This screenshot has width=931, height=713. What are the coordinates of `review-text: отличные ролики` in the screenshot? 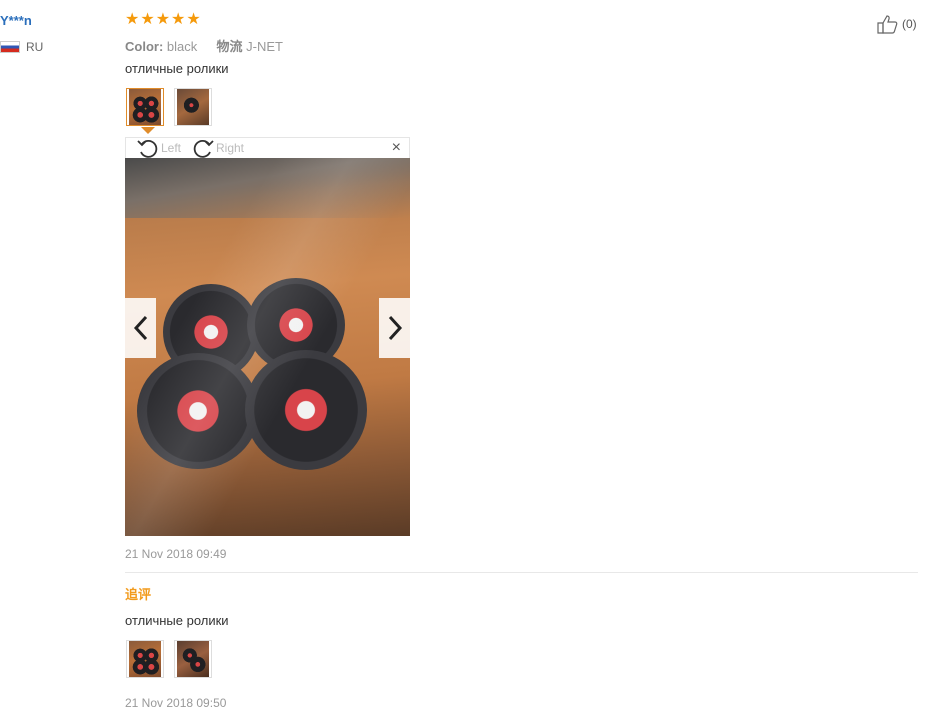 It's located at (177, 68).